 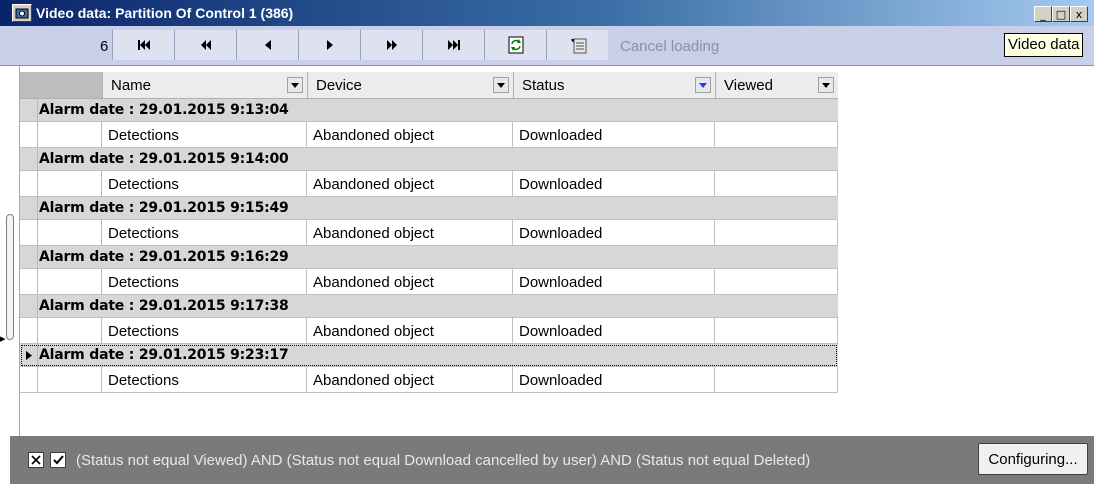 I want to click on fast-rewind-icon, so click(x=205, y=45).